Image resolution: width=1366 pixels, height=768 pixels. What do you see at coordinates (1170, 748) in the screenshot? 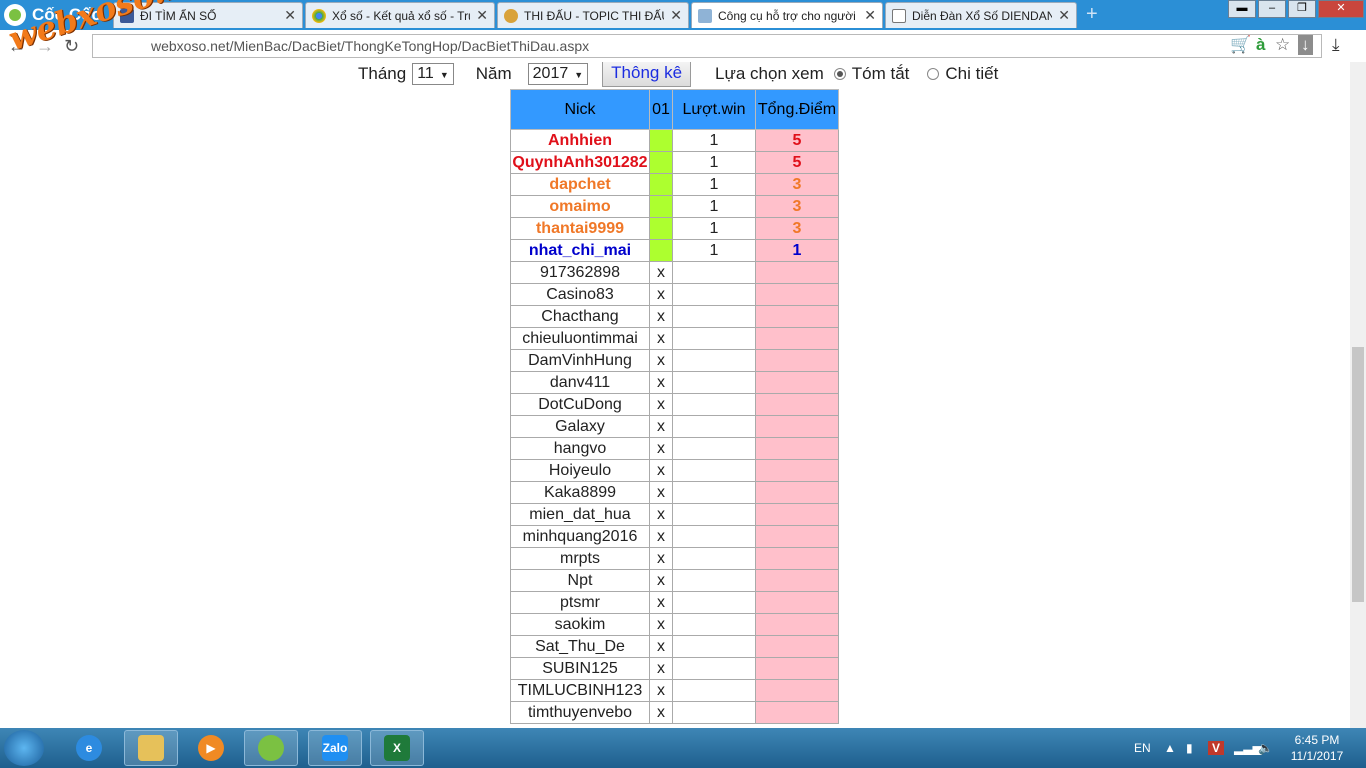
I see `show-hidden-icons: ▲` at bounding box center [1170, 748].